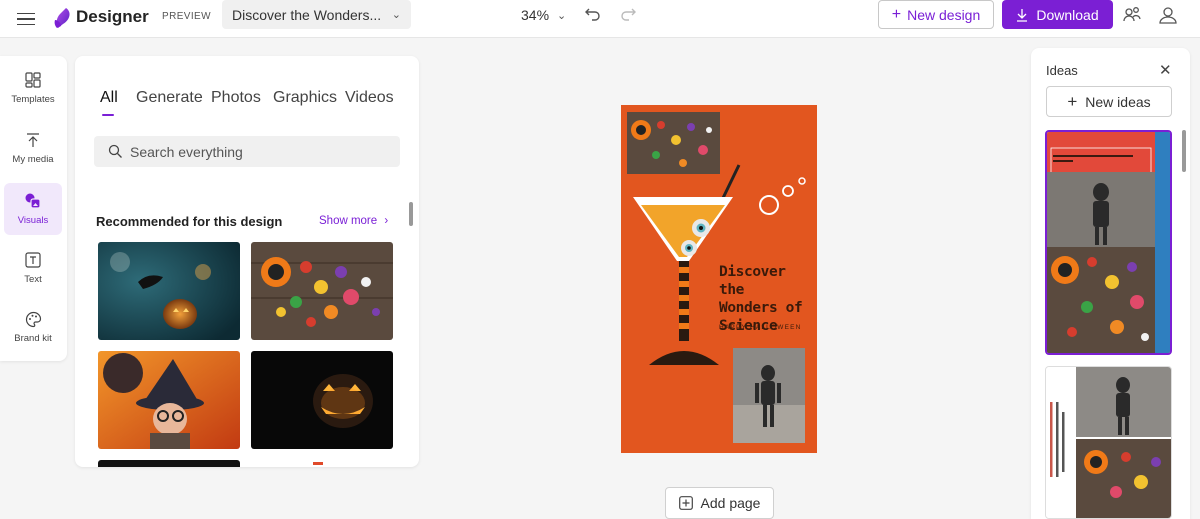 This screenshot has width=1200, height=519. Describe the element at coordinates (33, 260) in the screenshot. I see `text-icon` at that location.